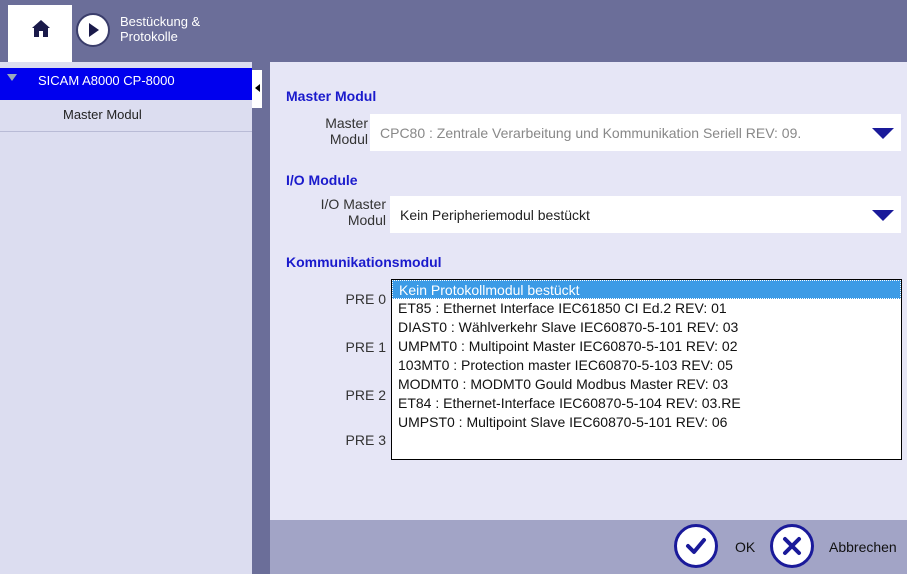 The height and width of the screenshot is (574, 907). I want to click on cancel-label: Abbrechen, so click(863, 547).